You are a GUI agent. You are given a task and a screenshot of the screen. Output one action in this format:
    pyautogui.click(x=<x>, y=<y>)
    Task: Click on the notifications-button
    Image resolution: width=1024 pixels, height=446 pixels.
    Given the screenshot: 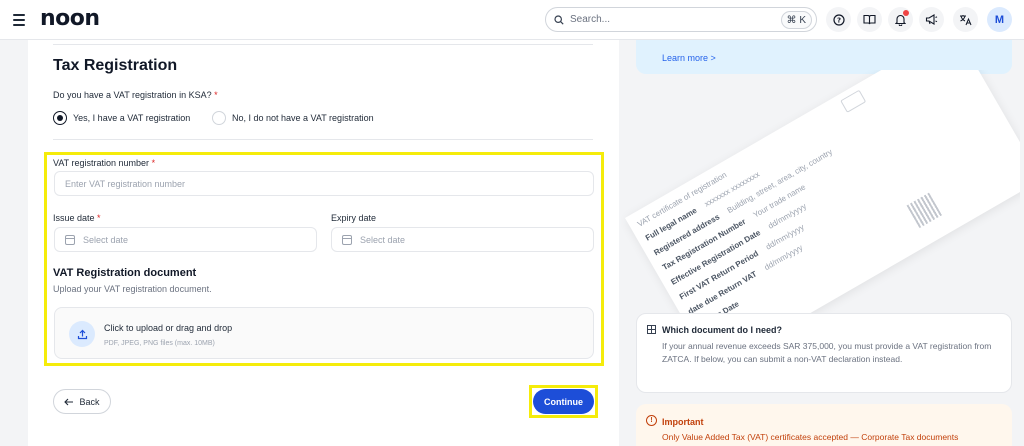 What is the action you would take?
    pyautogui.click(x=900, y=19)
    